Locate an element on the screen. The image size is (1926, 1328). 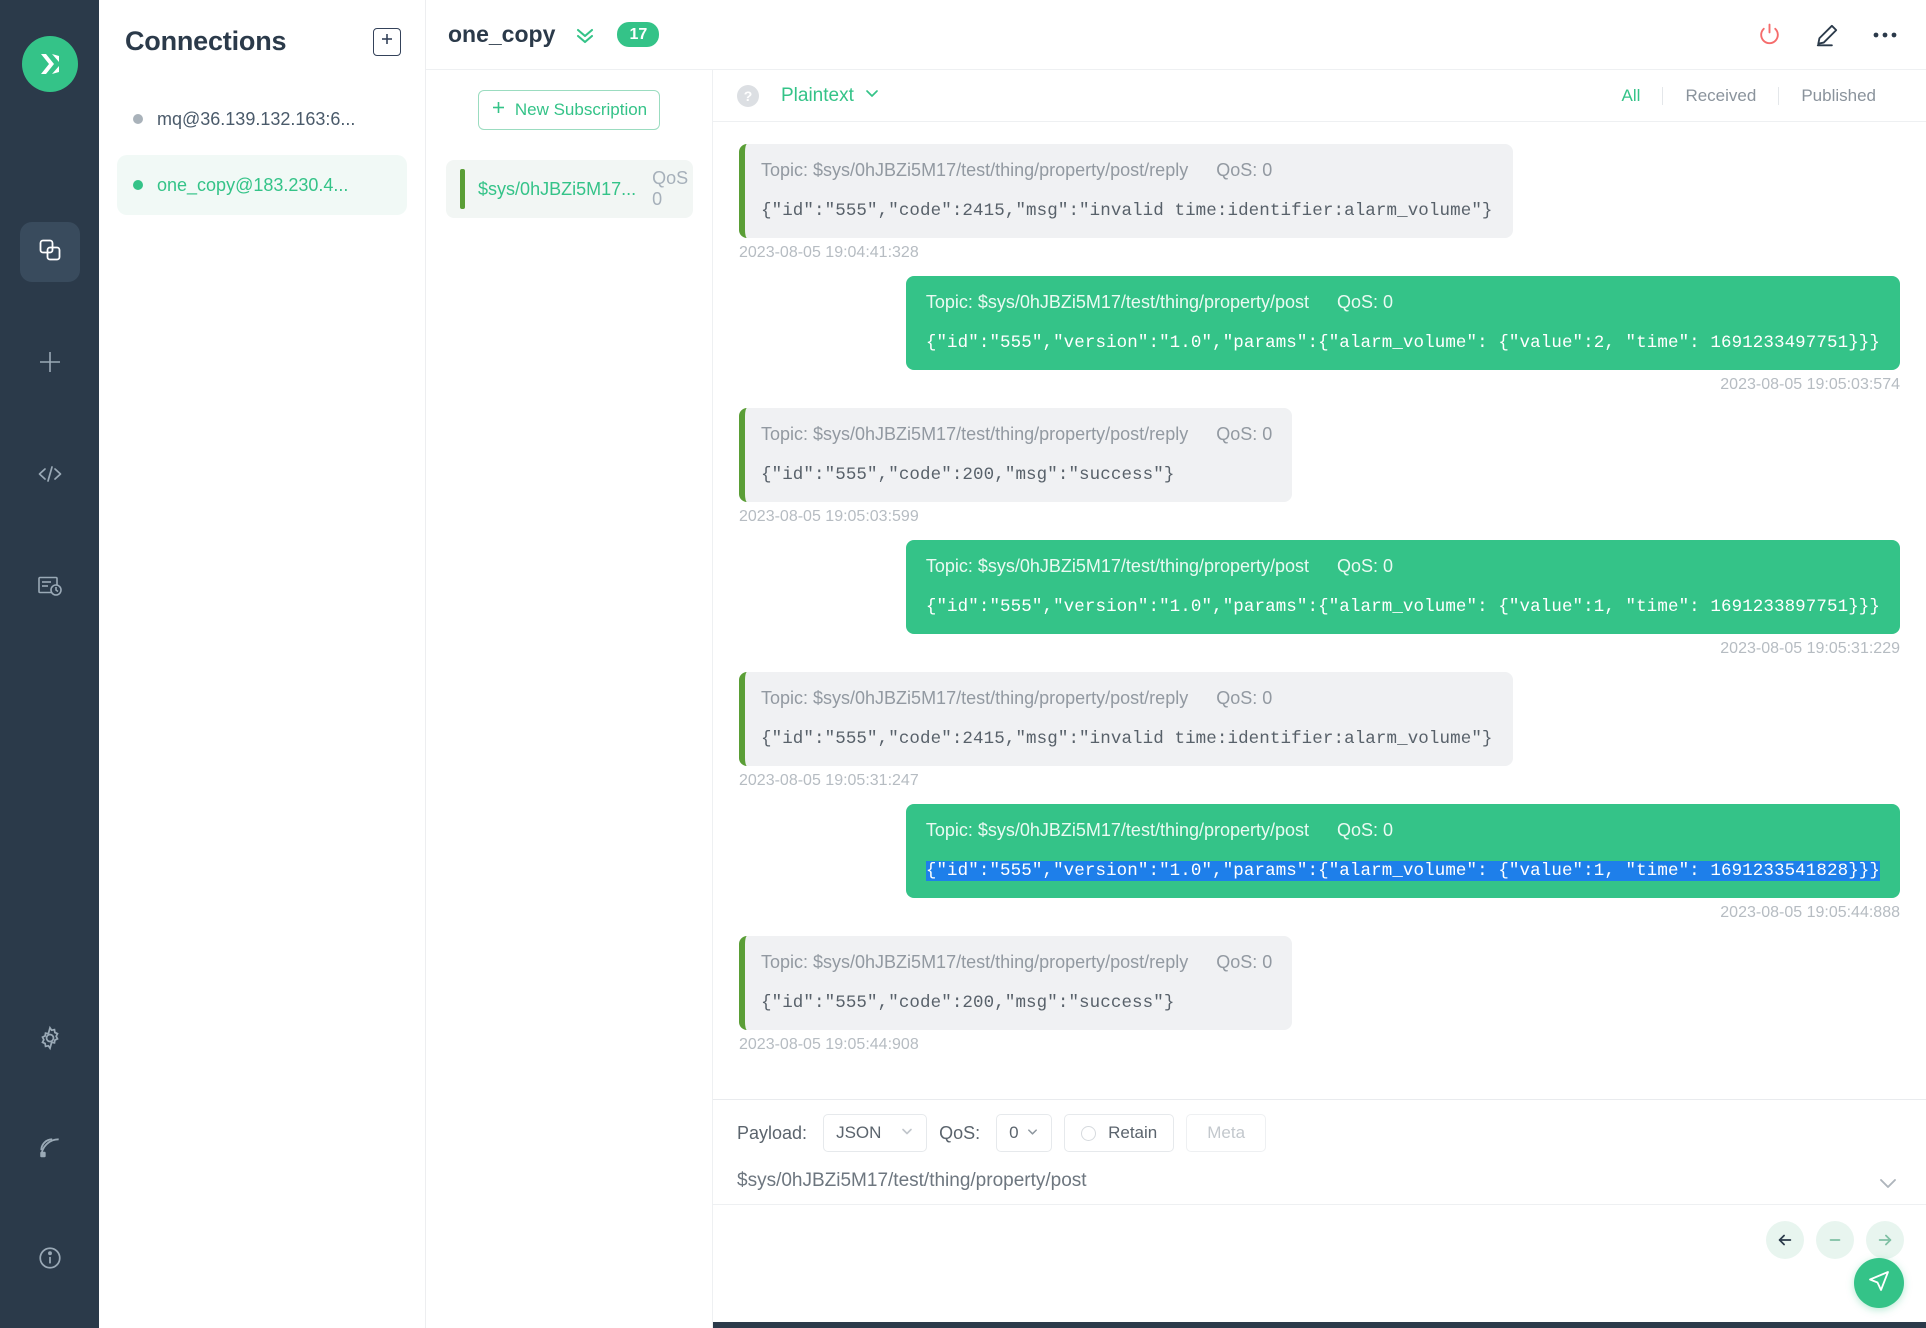
message-timestamp: 2023-08-05 19:05:31:229 is located at coordinates (1810, 648).